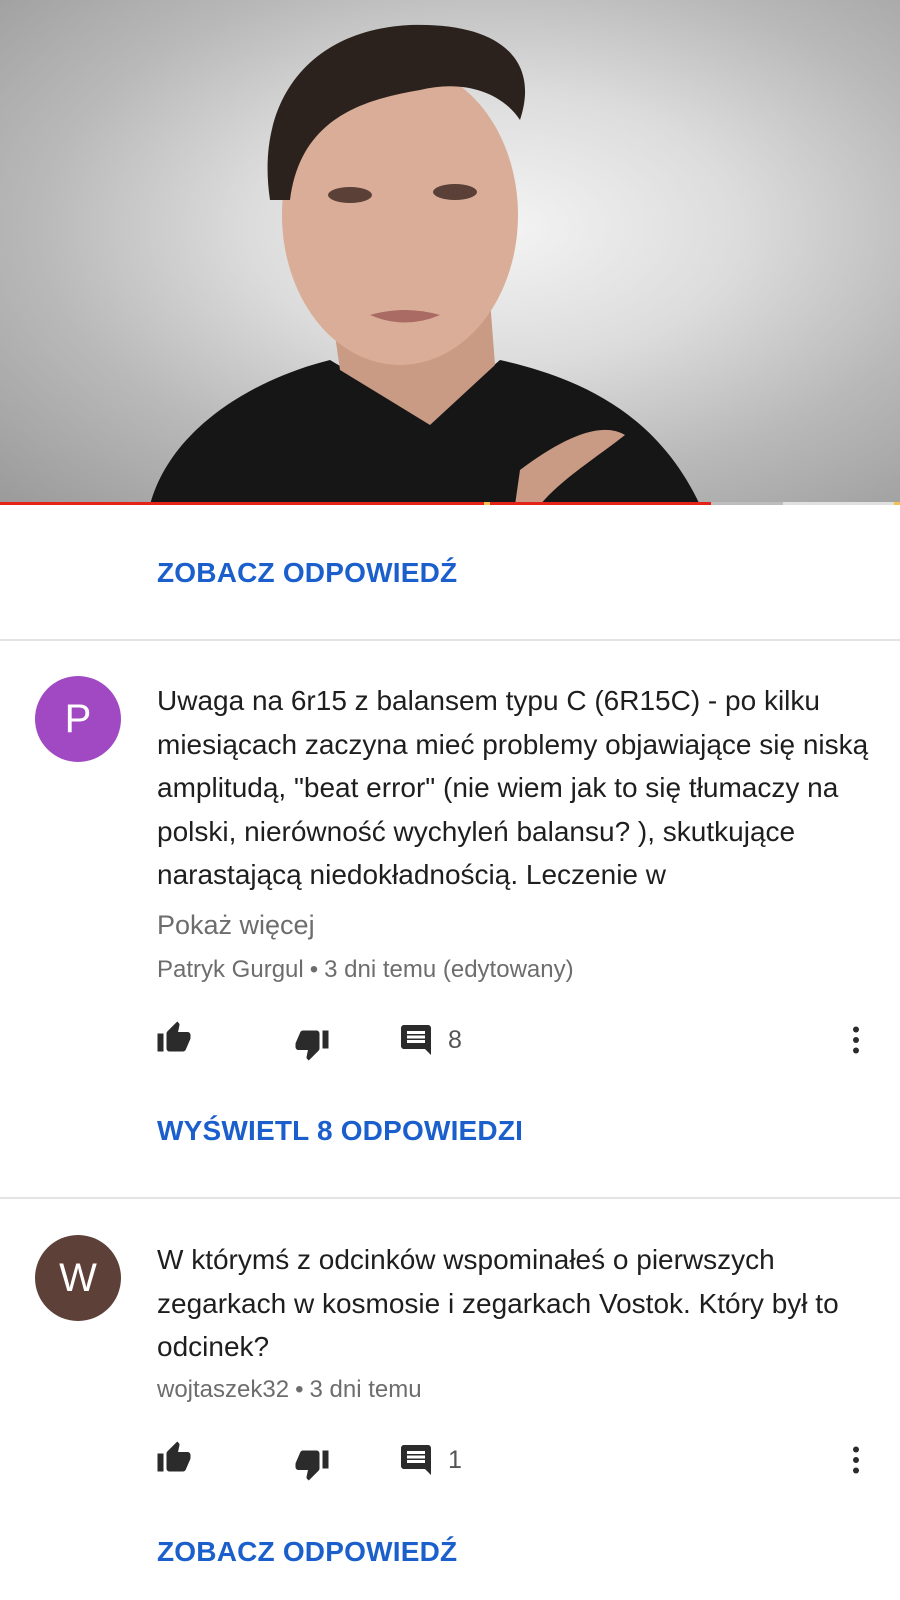  I want to click on view-replies-button: WYŚWIETL 8 ODPOWIEDZI, so click(340, 1131).